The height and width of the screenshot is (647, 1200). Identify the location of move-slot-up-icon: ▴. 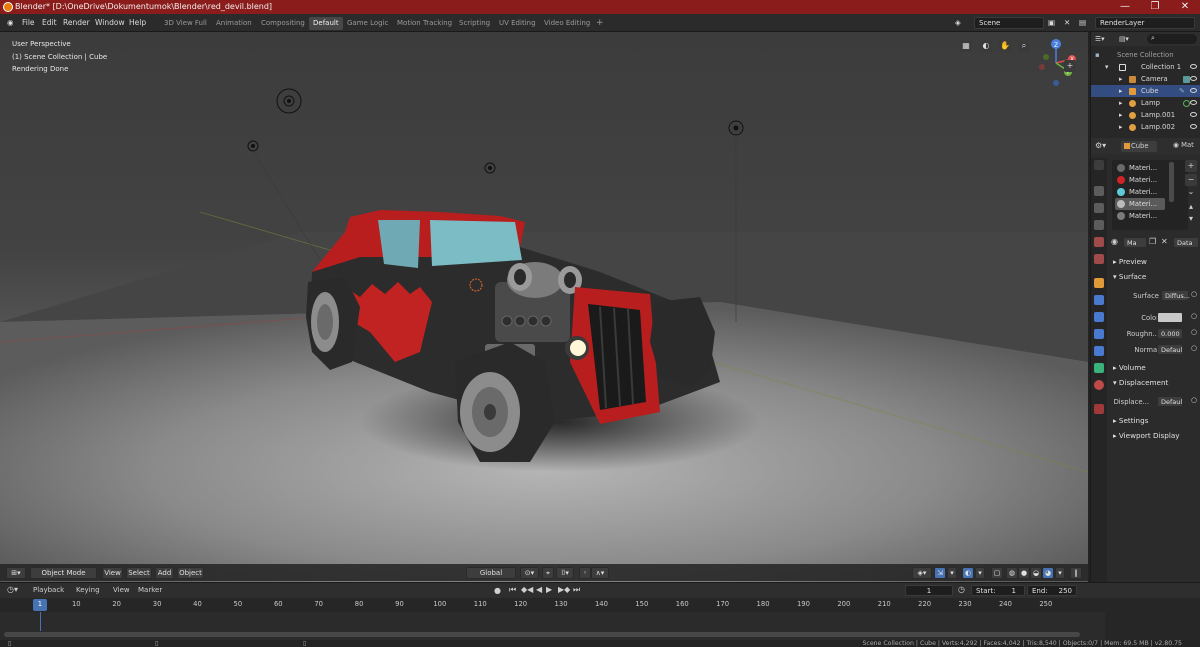
(1191, 207).